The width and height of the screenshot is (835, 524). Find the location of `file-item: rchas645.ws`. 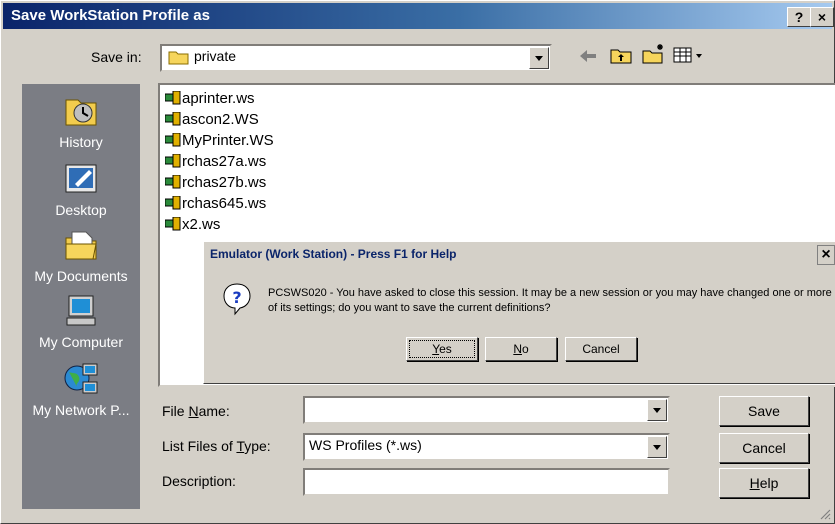

file-item: rchas645.ws is located at coordinates (215, 204).